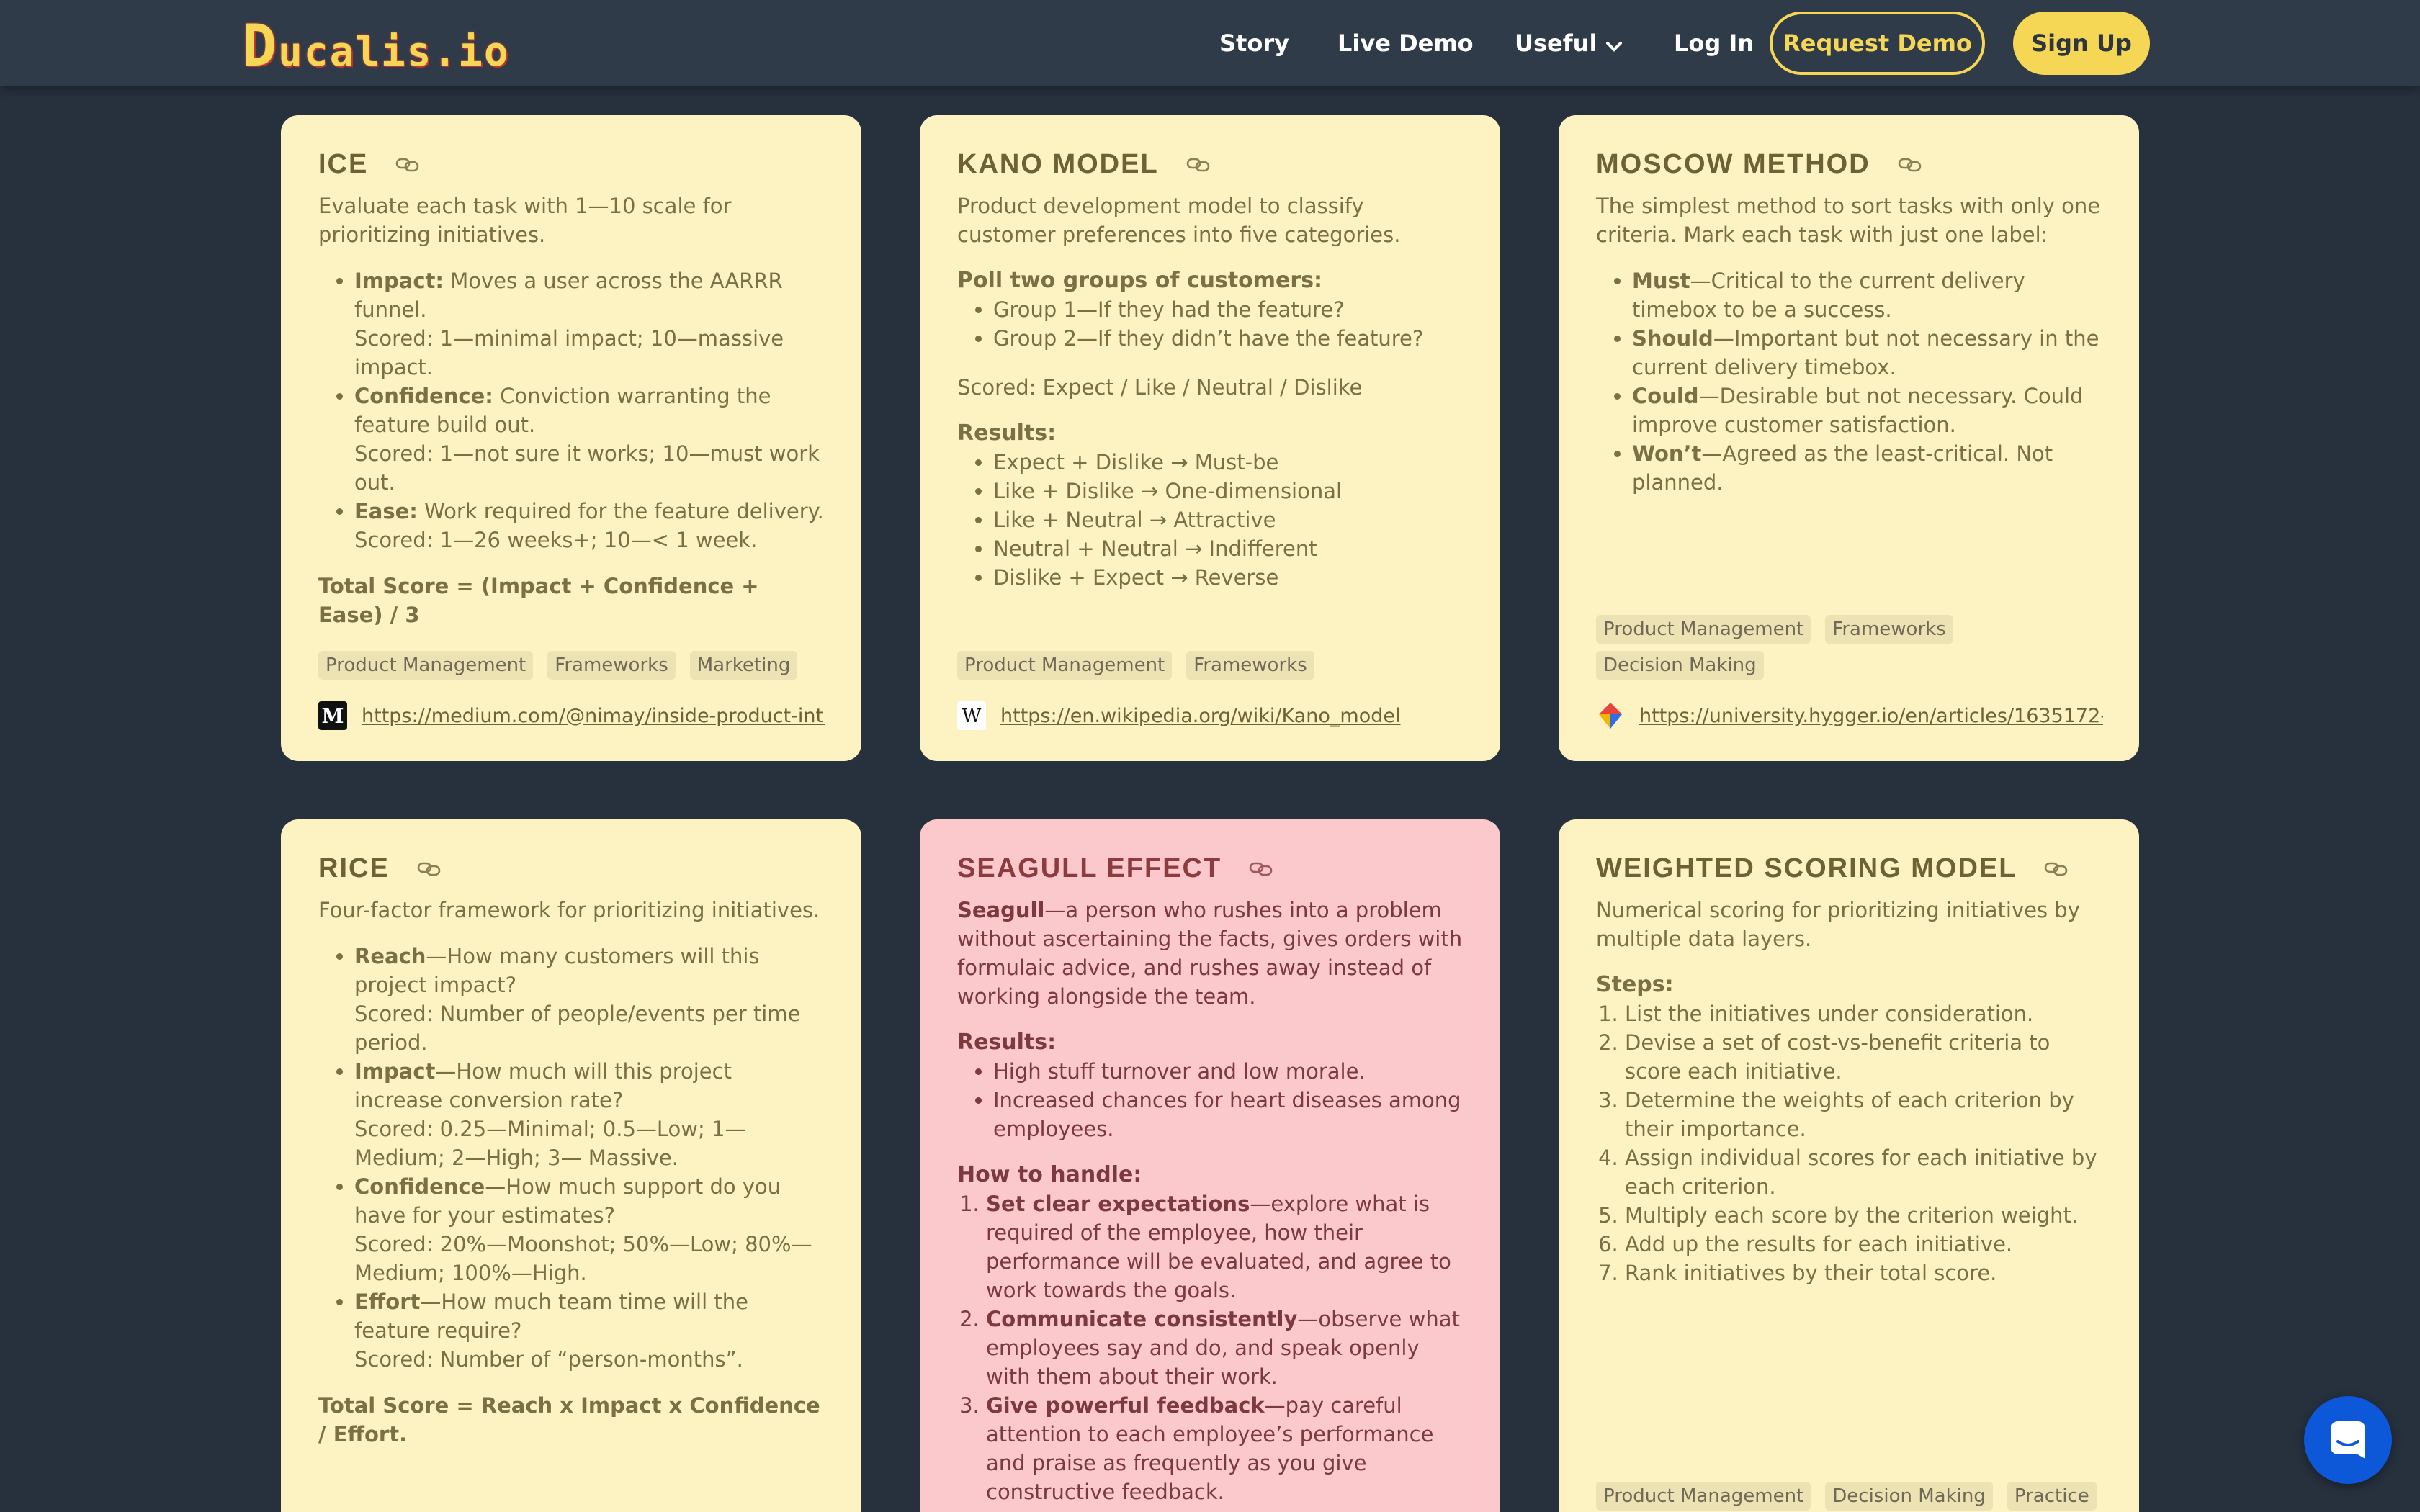 The image size is (2420, 1512). I want to click on item-label: Won’t, so click(1667, 453).